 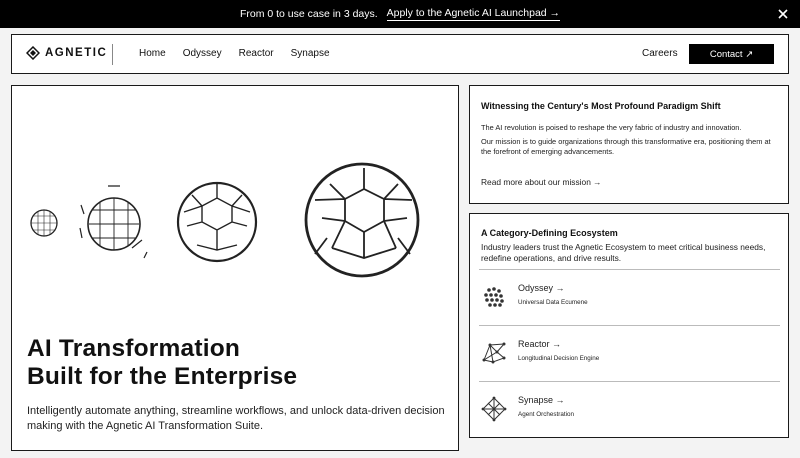 I want to click on brand-logo: AGNETIC, so click(x=66, y=53).